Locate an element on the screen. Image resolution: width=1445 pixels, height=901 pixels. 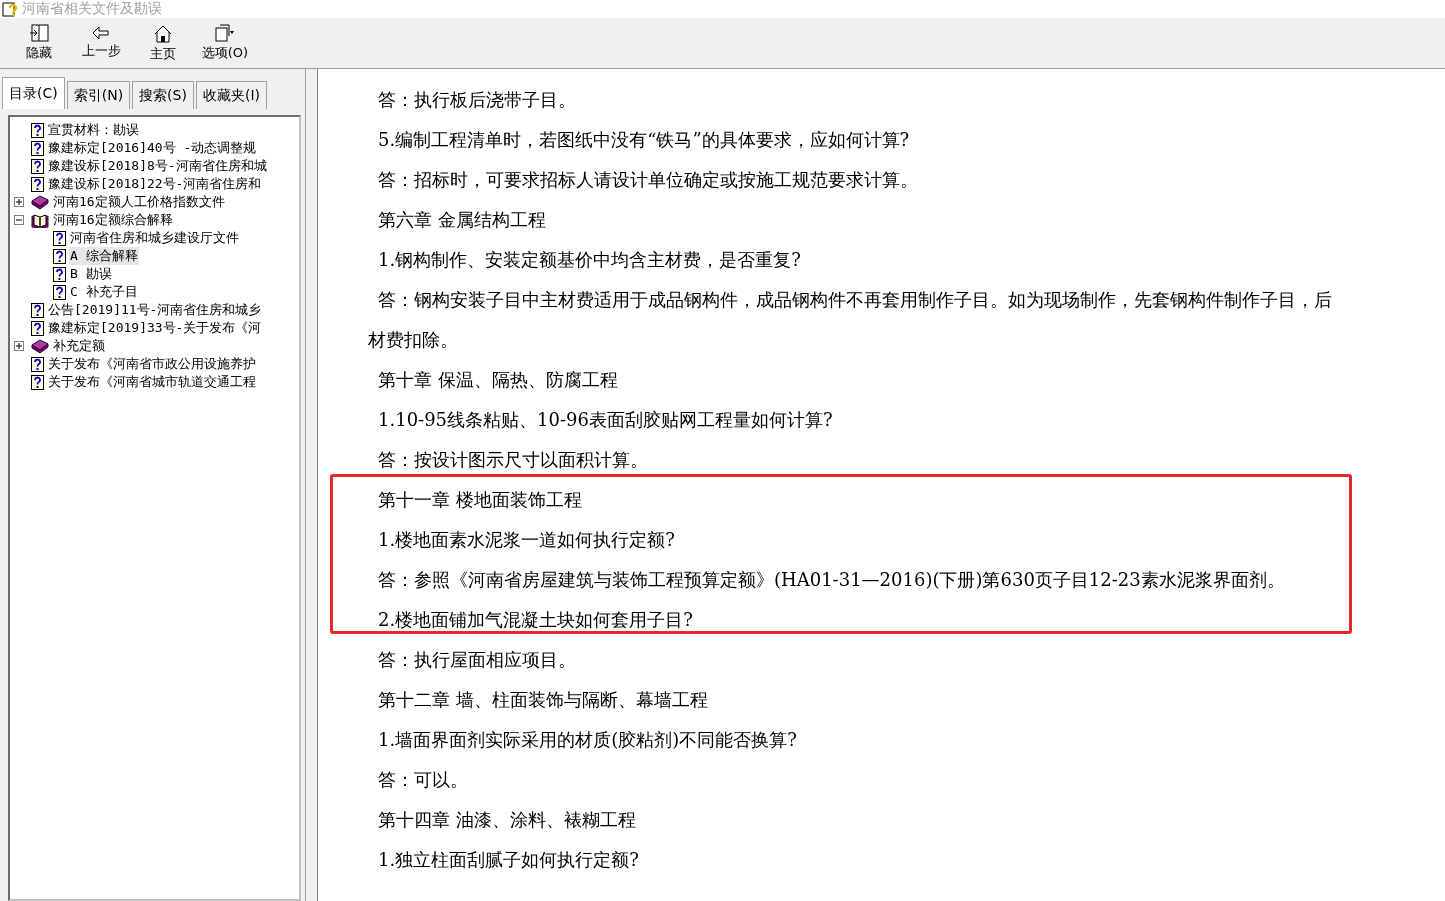
tree-item: 关于发布《河南省市政公用设施养护 is located at coordinates (152, 364).